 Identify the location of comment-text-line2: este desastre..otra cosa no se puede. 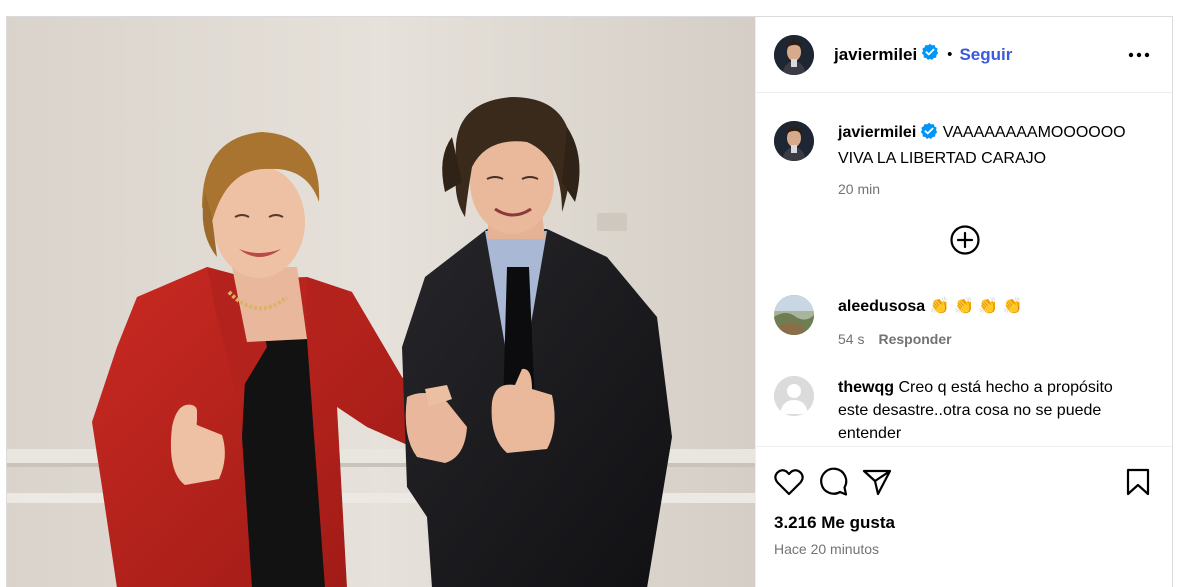
(970, 410).